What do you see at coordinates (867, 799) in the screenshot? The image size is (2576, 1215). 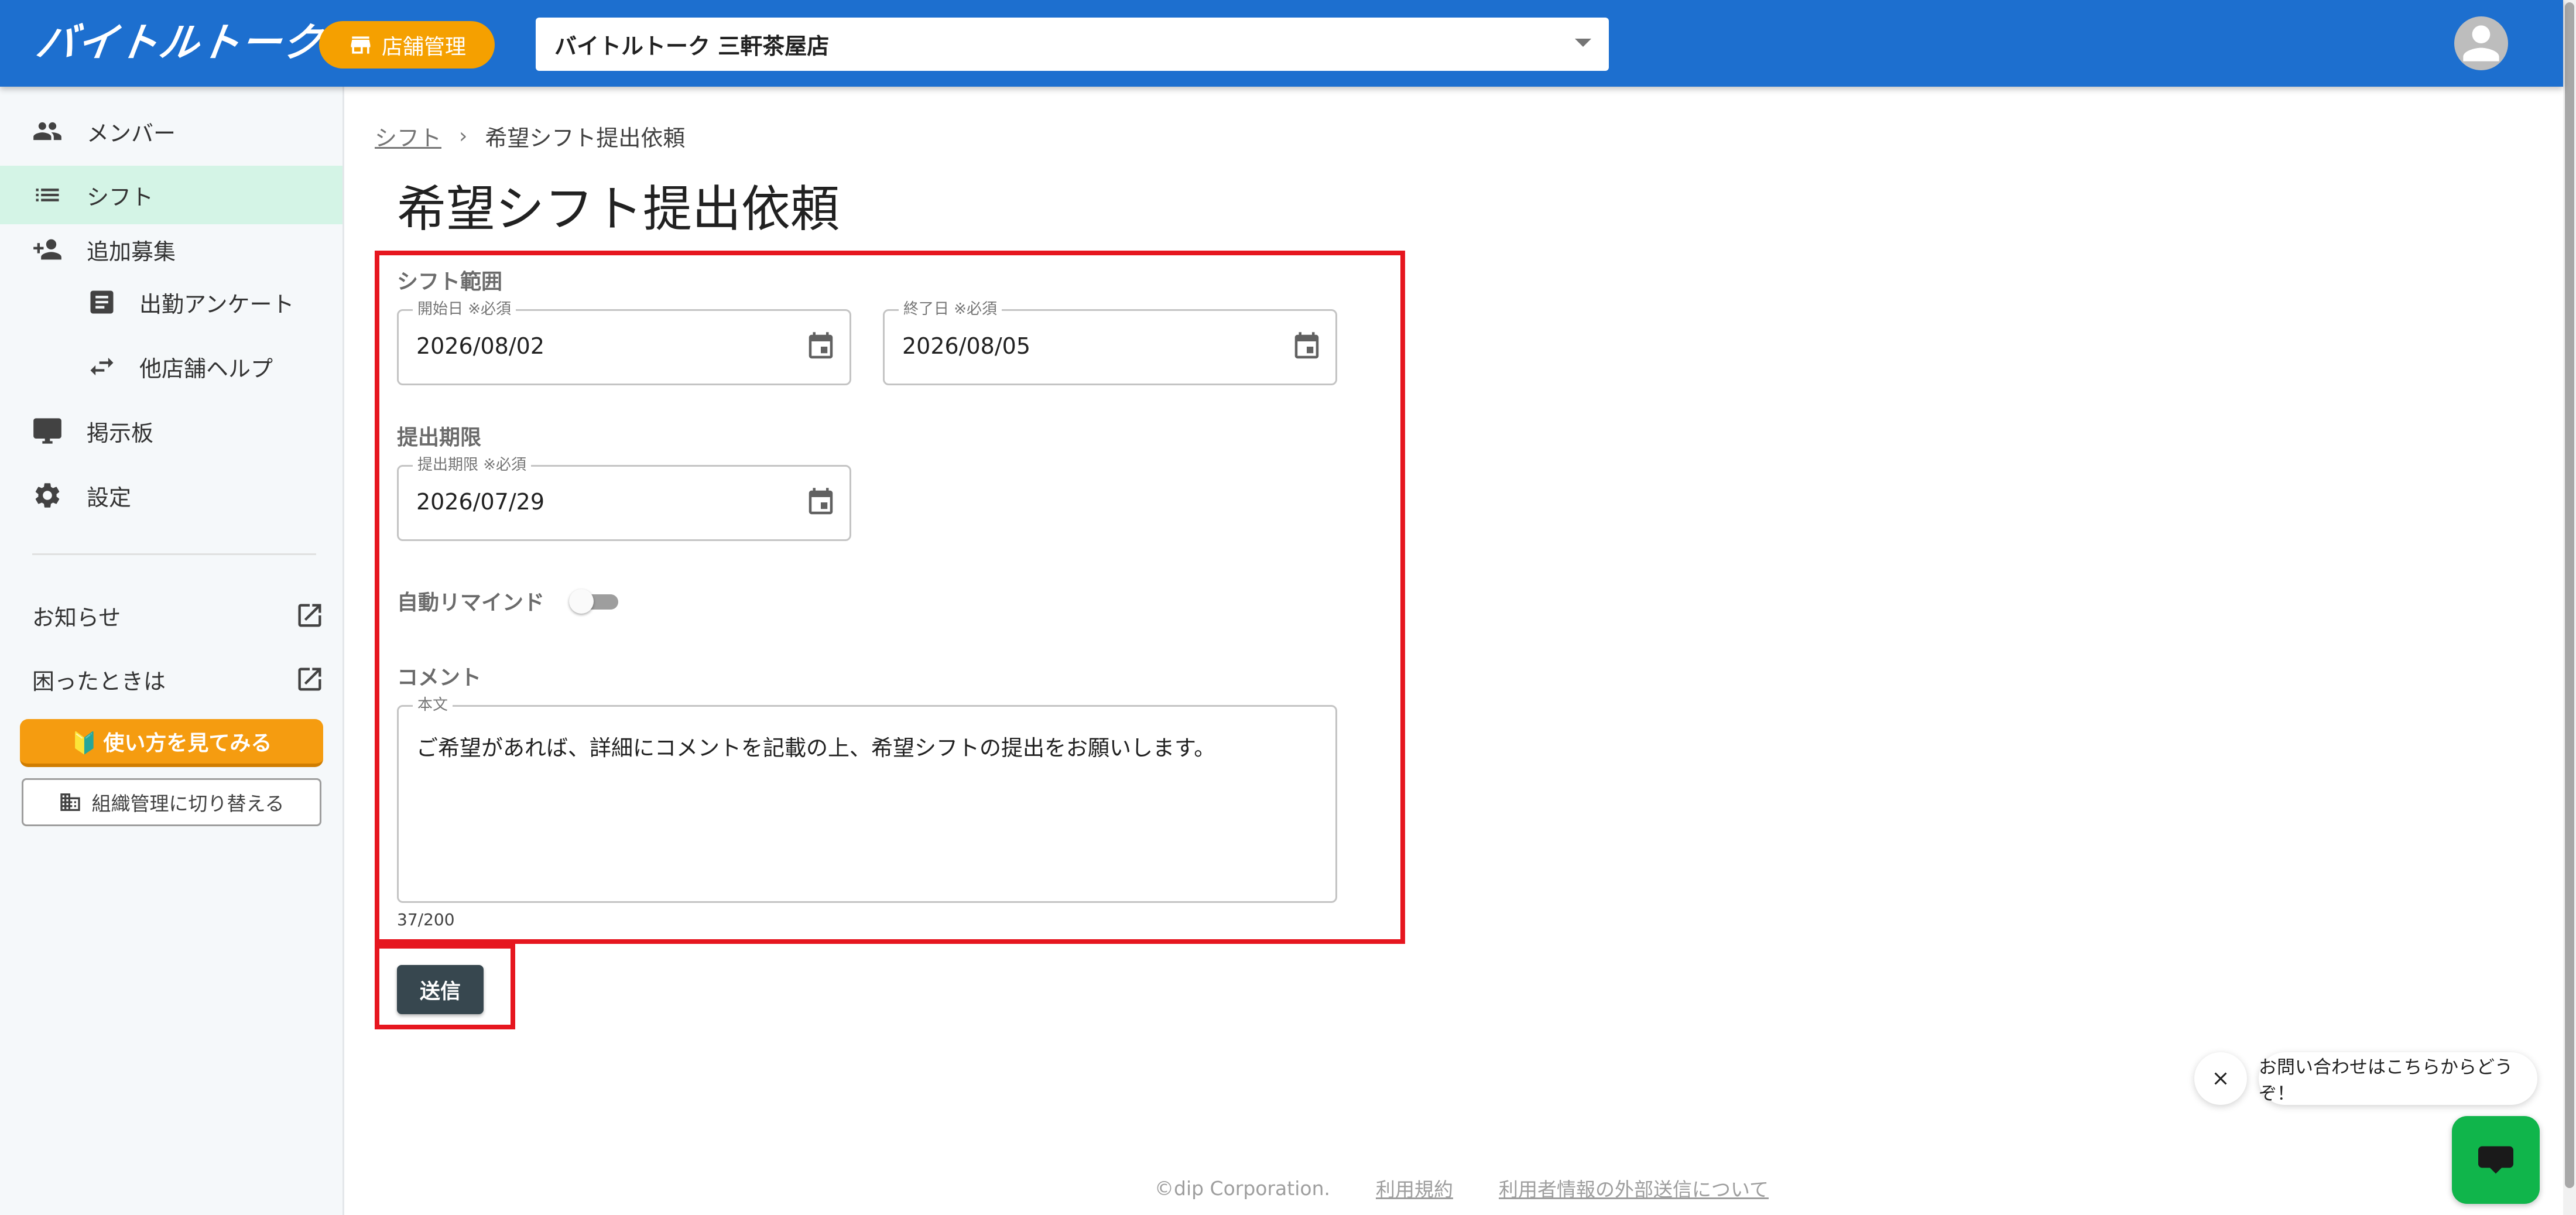 I see `comment-textarea: 本文 ご希望があれば、詳細にコメントを記載の上、希望シフトの提出をお願いします。` at bounding box center [867, 799].